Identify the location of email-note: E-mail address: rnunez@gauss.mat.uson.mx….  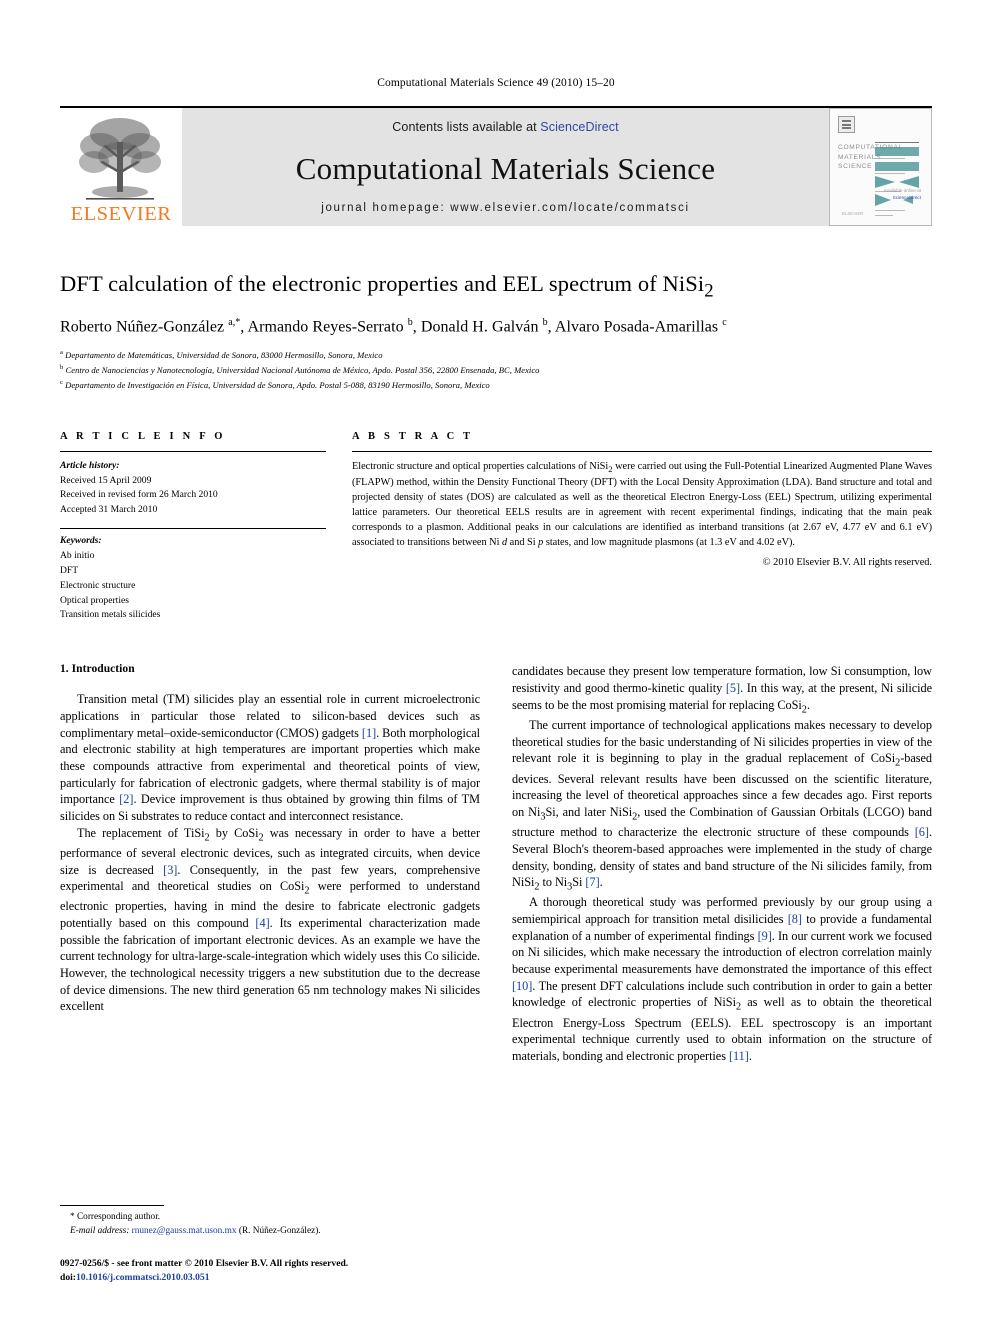
(275, 1232).